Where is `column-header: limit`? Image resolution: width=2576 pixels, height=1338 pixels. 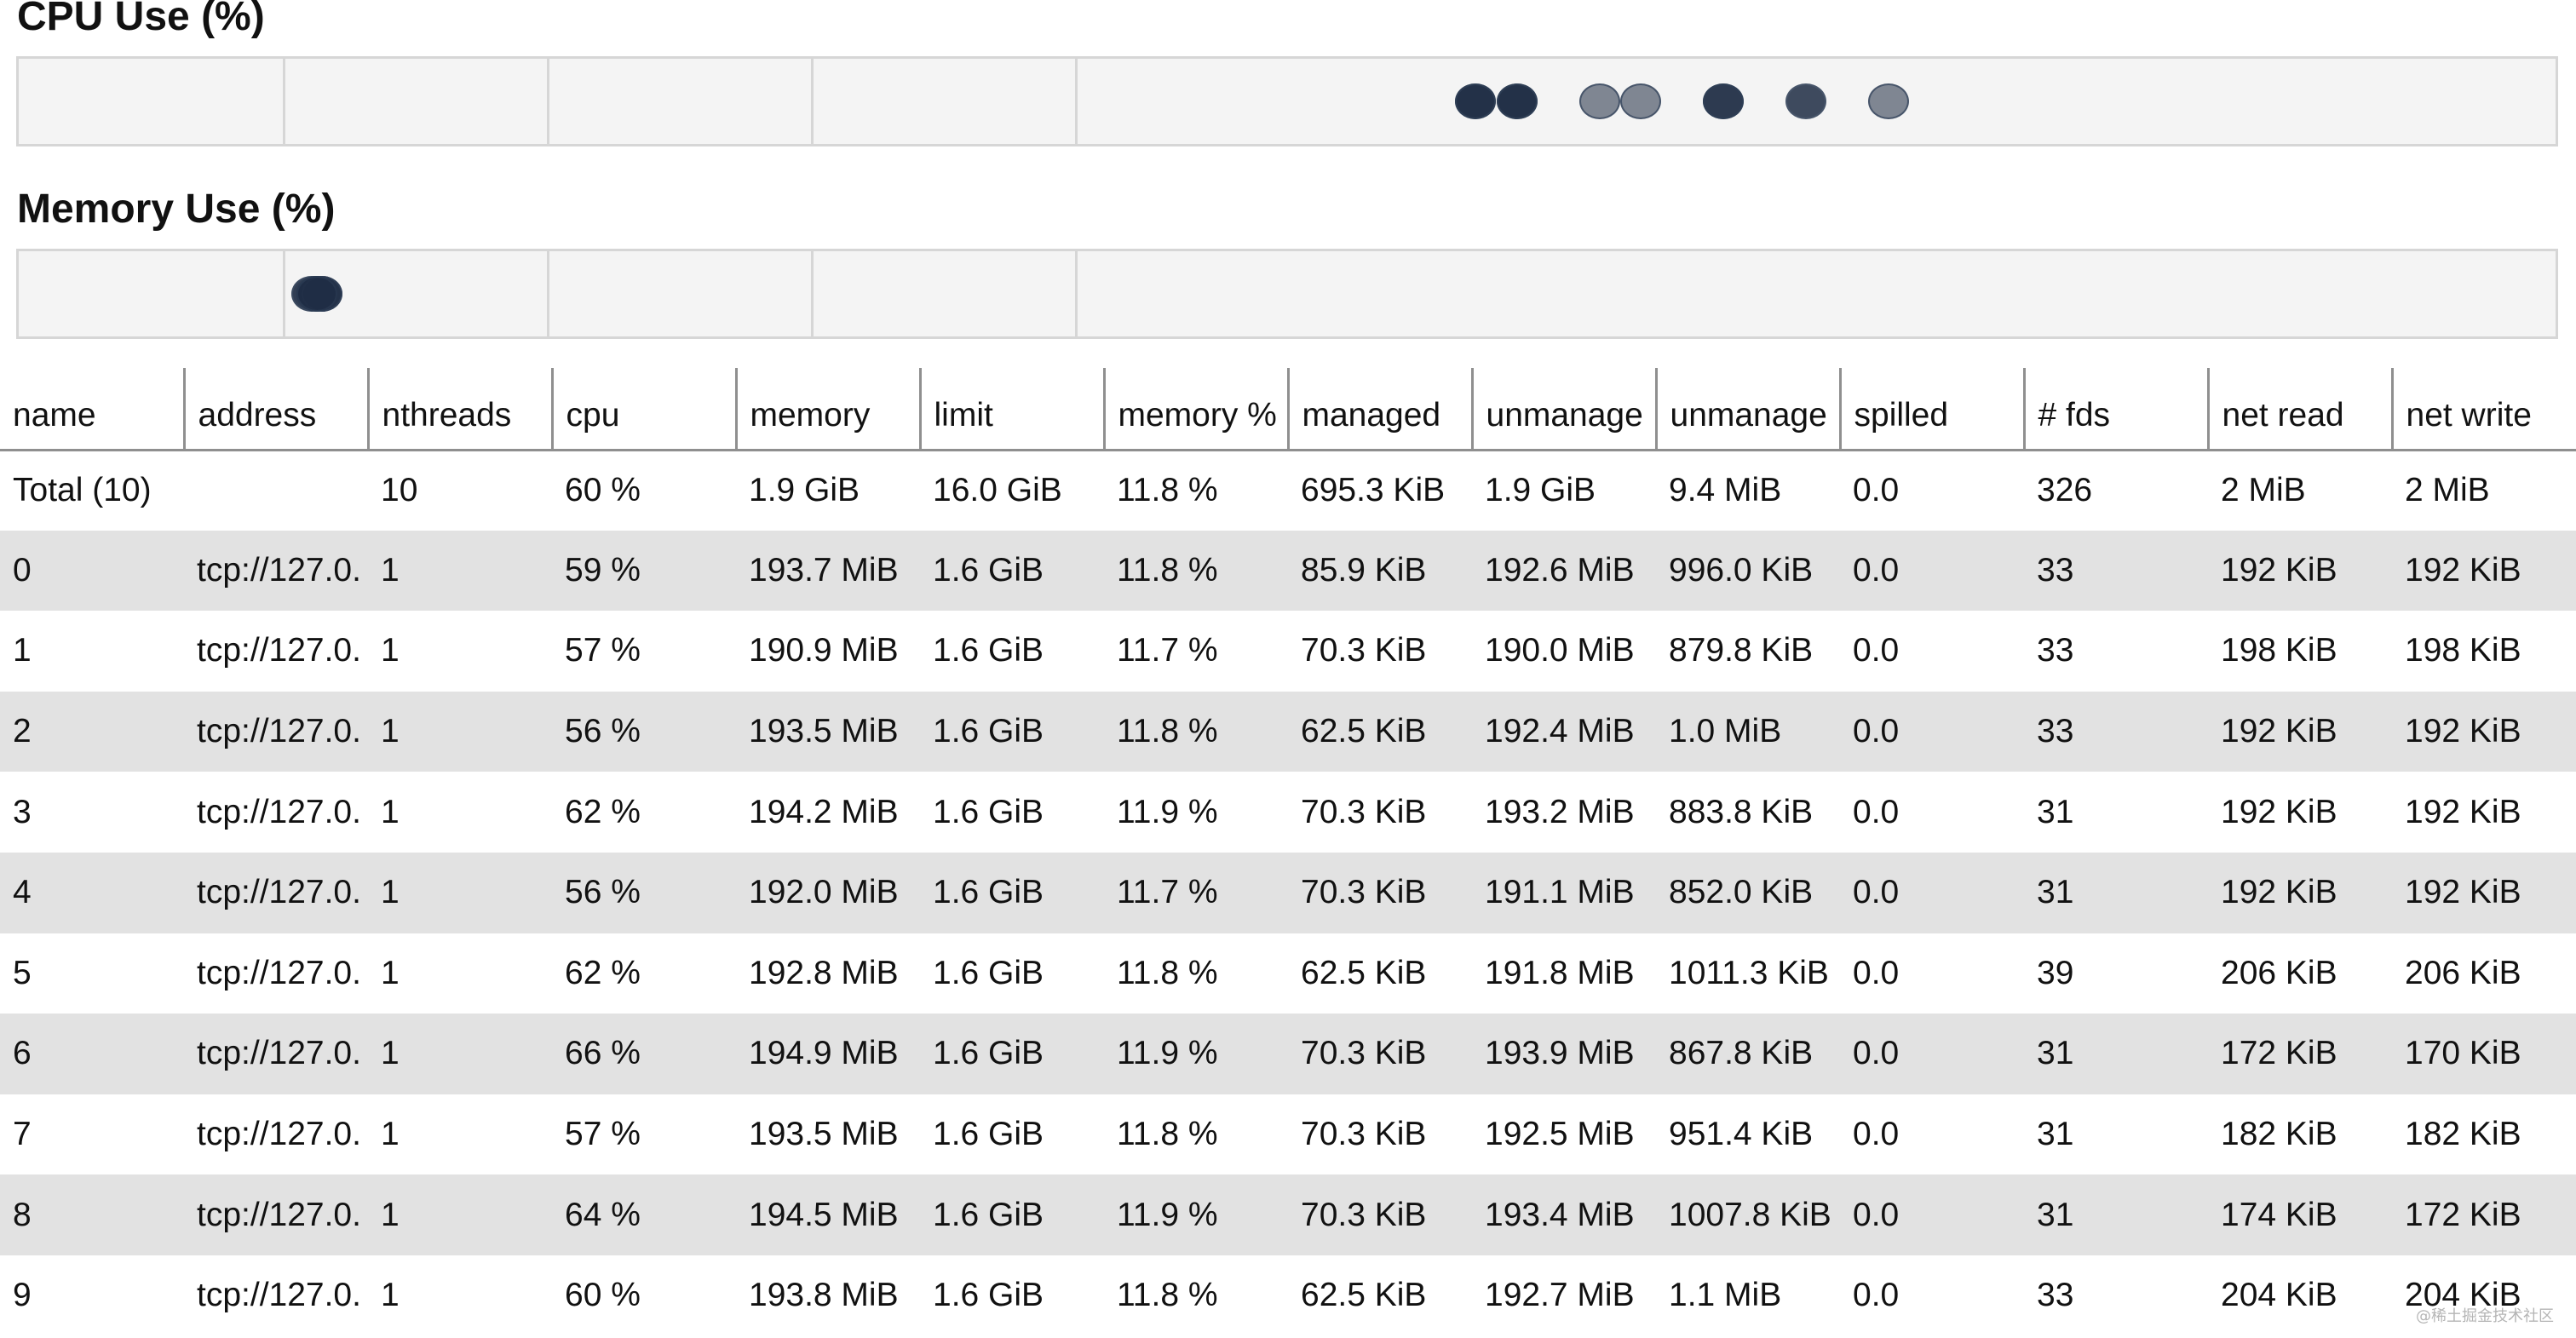
column-header: limit is located at coordinates (1011, 409).